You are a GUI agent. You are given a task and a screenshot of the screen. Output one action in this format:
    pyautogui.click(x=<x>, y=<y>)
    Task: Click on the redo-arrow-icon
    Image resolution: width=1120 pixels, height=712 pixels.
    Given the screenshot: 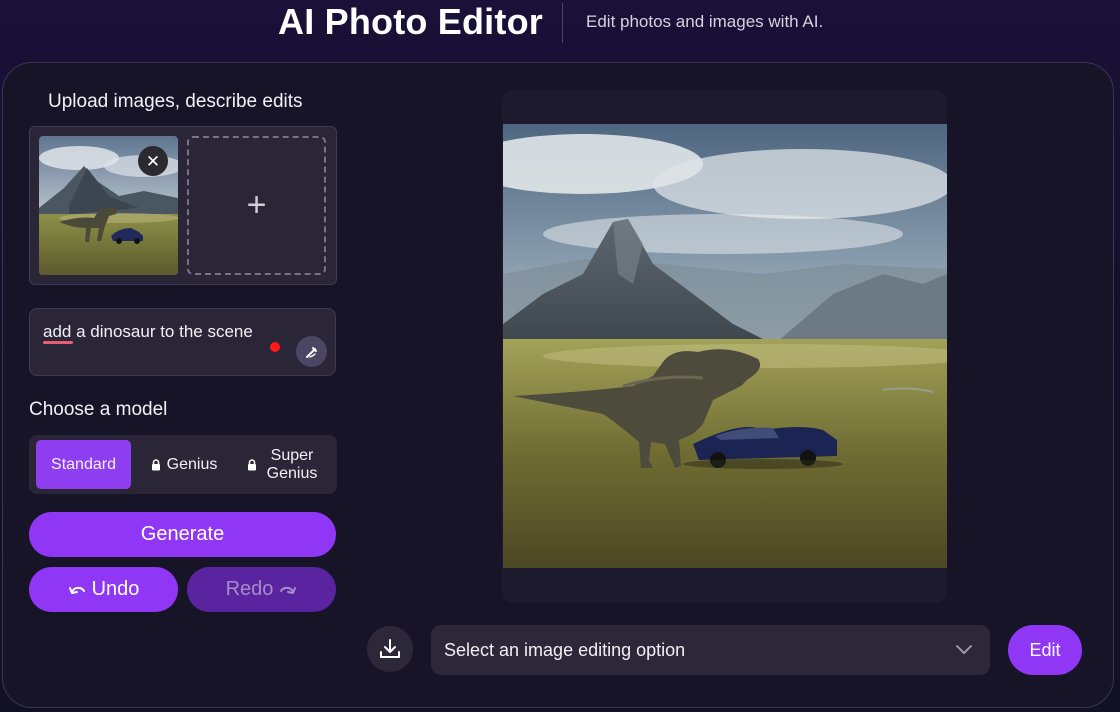 What is the action you would take?
    pyautogui.click(x=288, y=590)
    